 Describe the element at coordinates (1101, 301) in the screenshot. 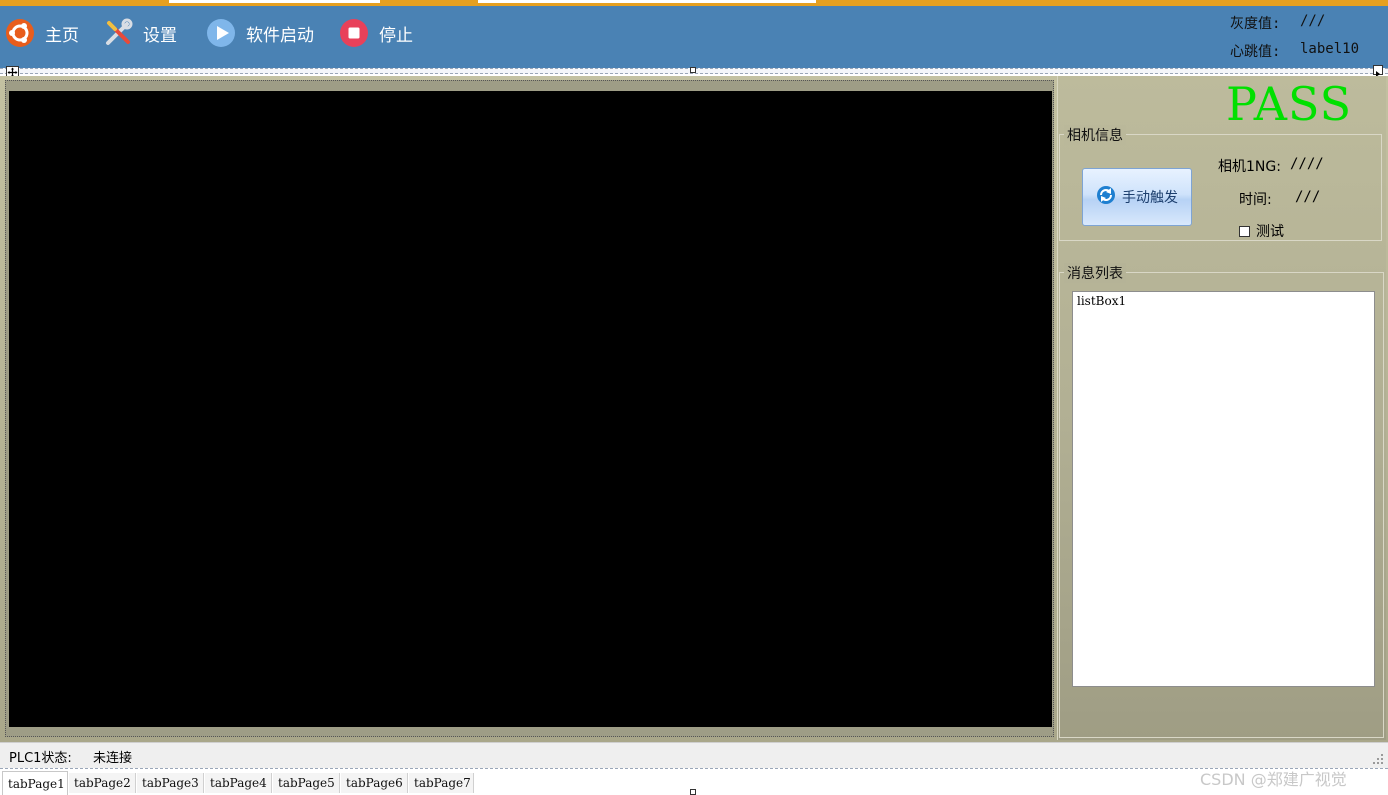

I see `list-item: listBox1` at that location.